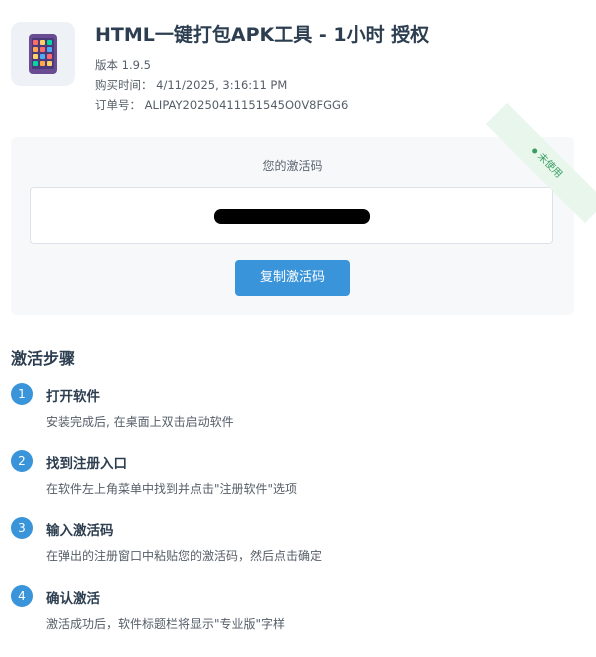  What do you see at coordinates (22, 528) in the screenshot?
I see `step-number: 3` at bounding box center [22, 528].